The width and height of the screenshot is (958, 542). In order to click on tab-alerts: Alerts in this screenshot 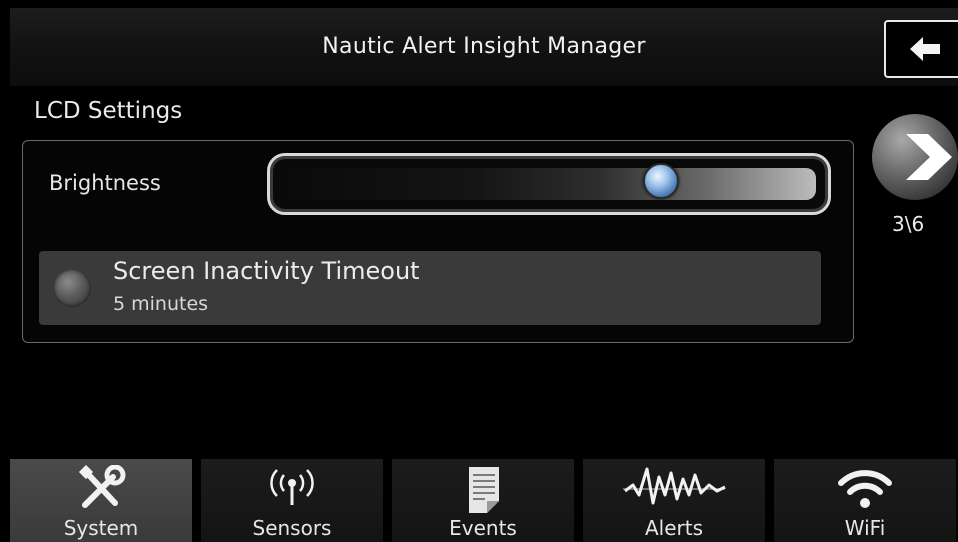, I will do `click(674, 500)`.